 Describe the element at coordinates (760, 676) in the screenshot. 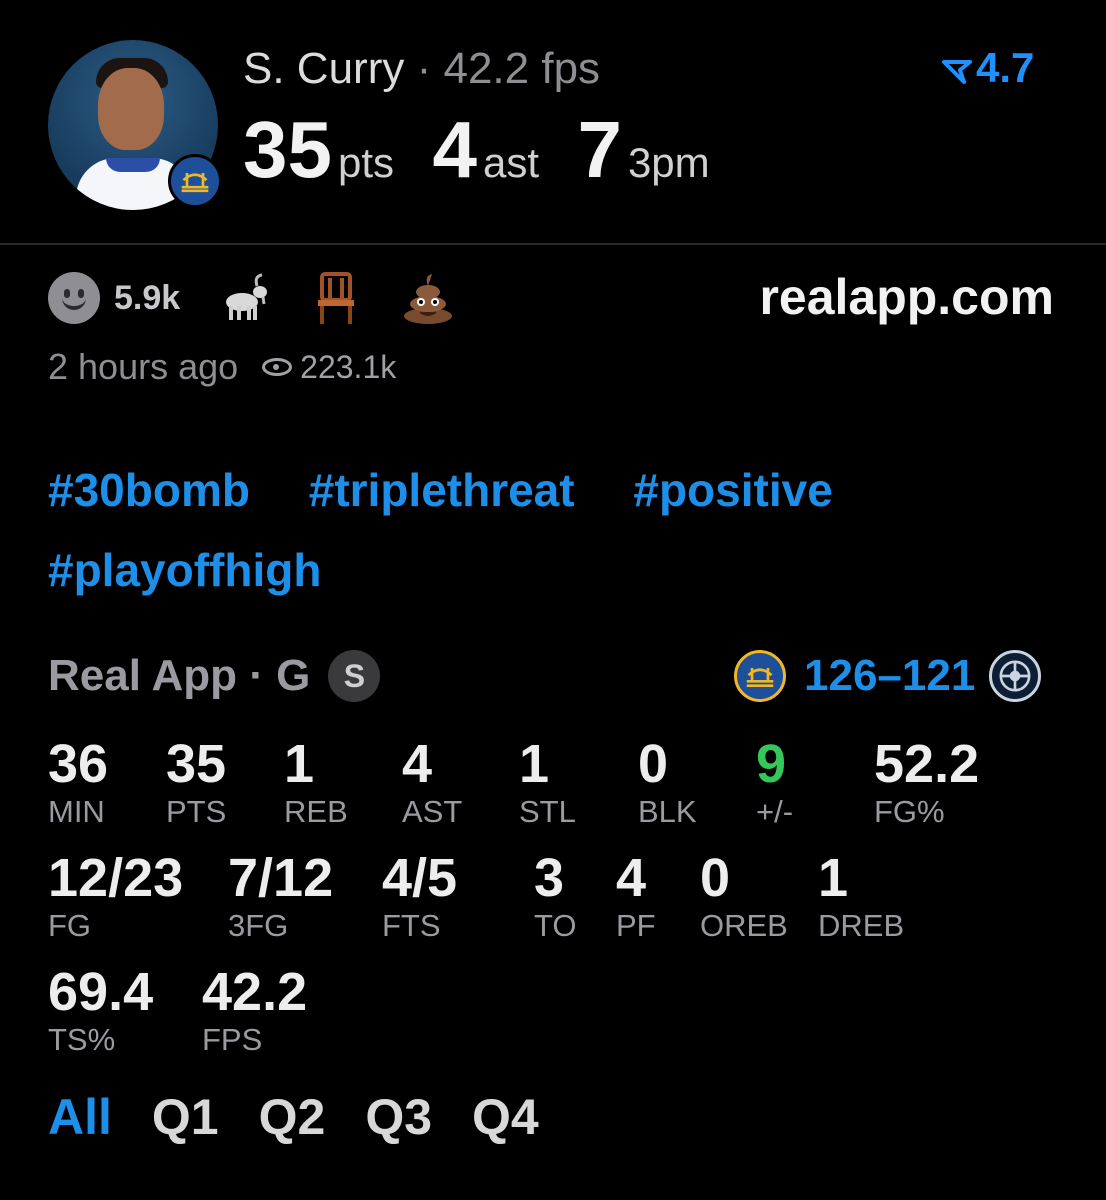

I see `warriors-team-icon` at that location.